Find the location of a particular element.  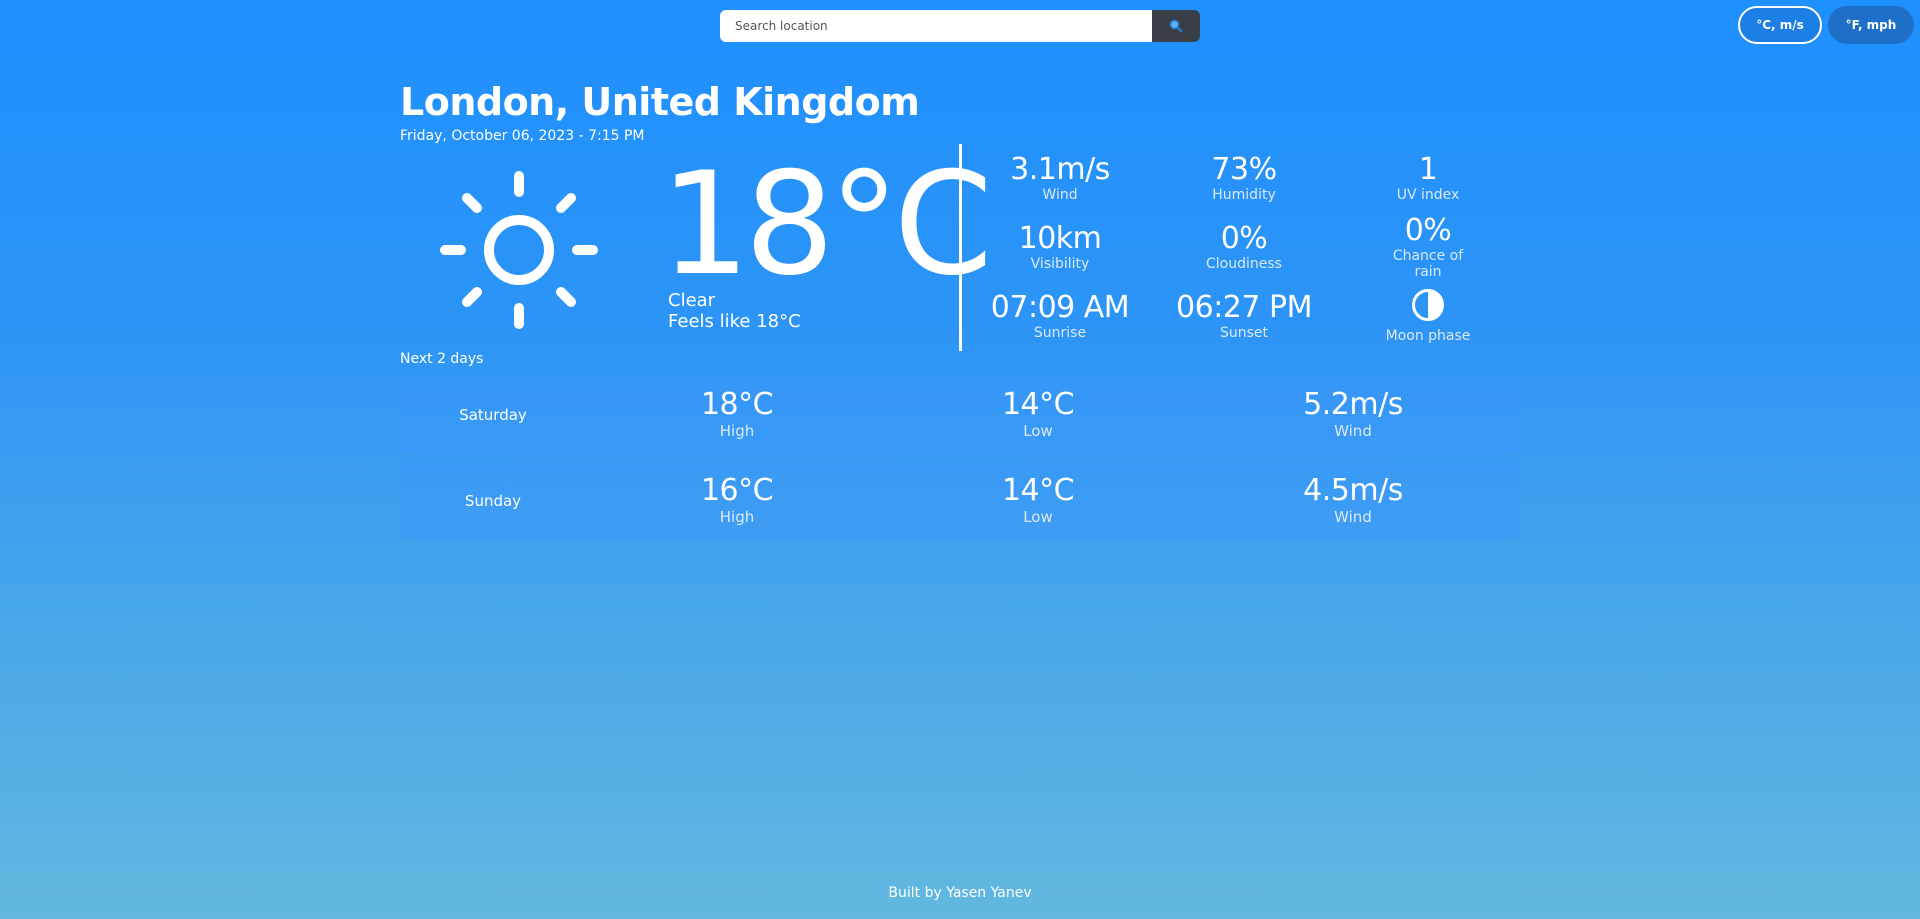

stat-value: 3.1m/s is located at coordinates (1060, 169).